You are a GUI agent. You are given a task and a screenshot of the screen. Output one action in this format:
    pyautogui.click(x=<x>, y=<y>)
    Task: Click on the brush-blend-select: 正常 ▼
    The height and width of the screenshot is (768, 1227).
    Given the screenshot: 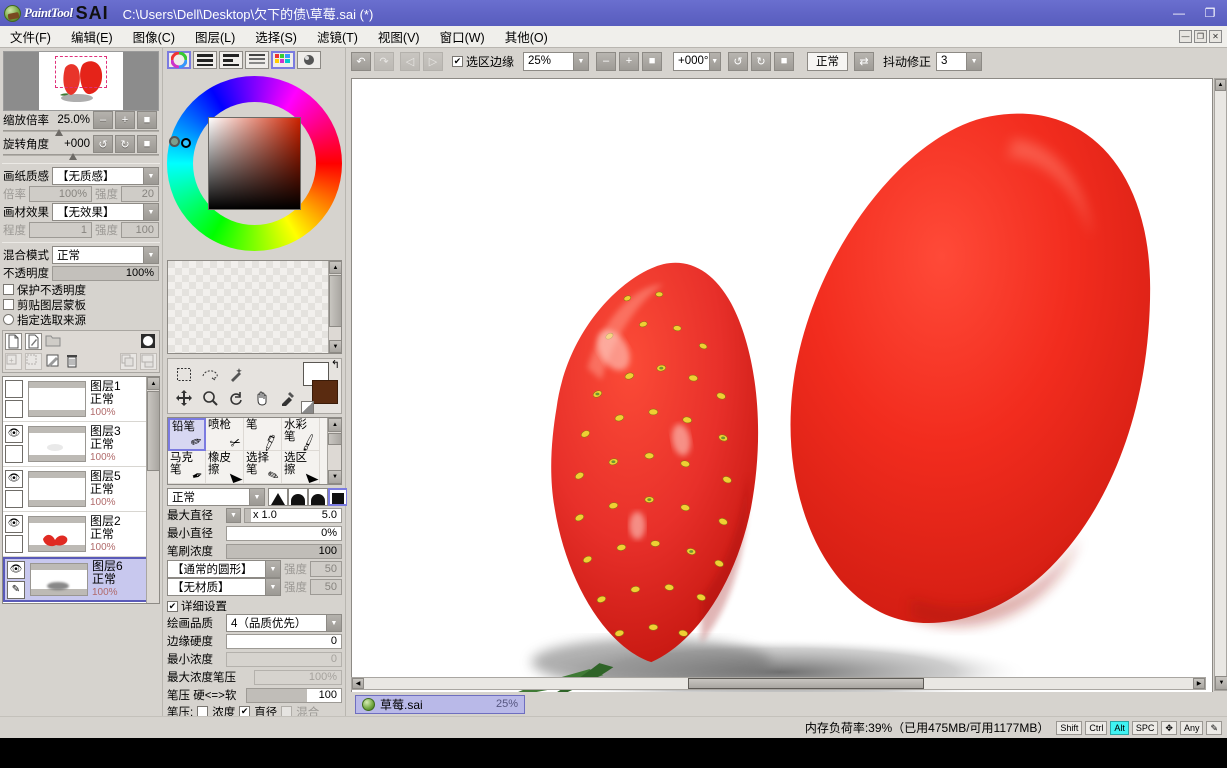 What is the action you would take?
    pyautogui.click(x=216, y=497)
    